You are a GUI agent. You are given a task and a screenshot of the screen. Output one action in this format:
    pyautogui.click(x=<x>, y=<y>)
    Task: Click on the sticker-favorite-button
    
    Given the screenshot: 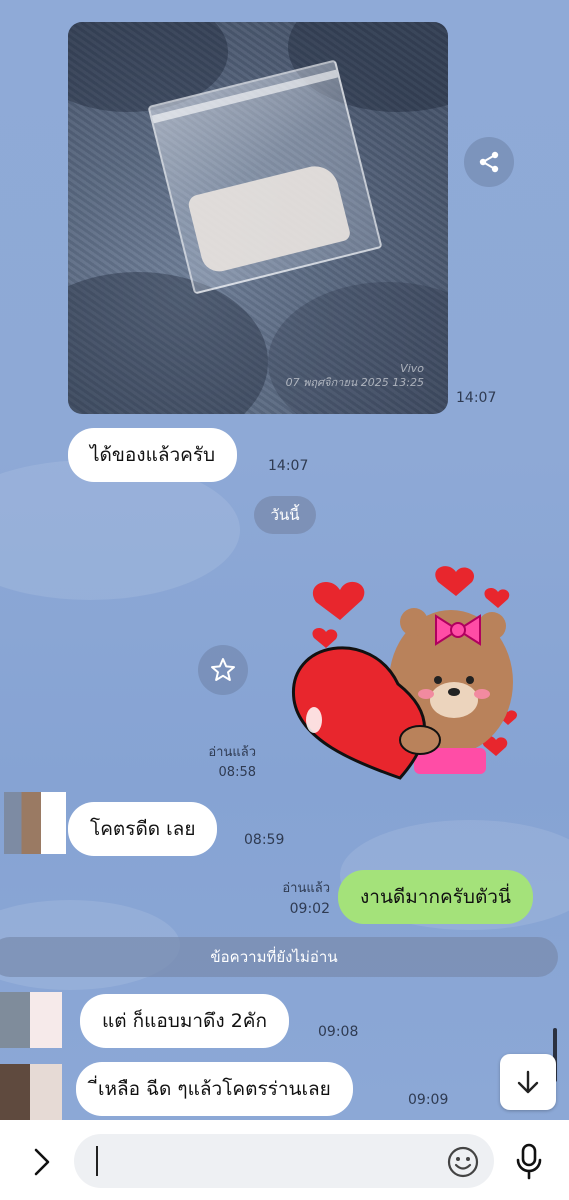 What is the action you would take?
    pyautogui.click(x=223, y=670)
    